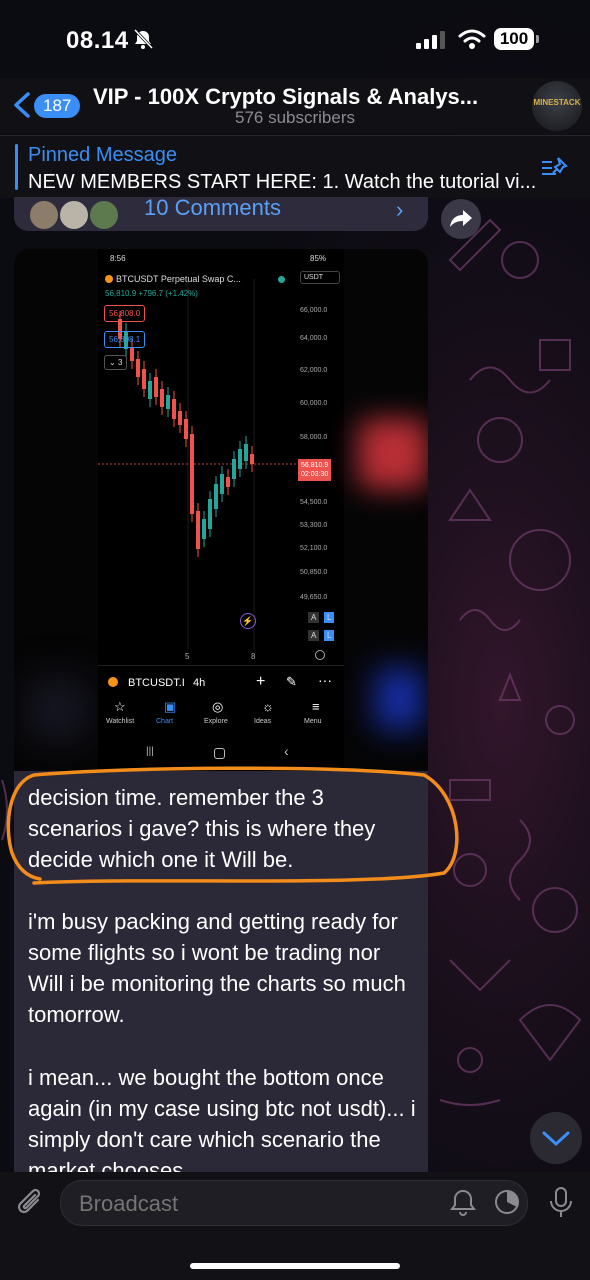 This screenshot has width=590, height=1280. Describe the element at coordinates (232, 825) in the screenshot. I see `highlight-annotation` at that location.